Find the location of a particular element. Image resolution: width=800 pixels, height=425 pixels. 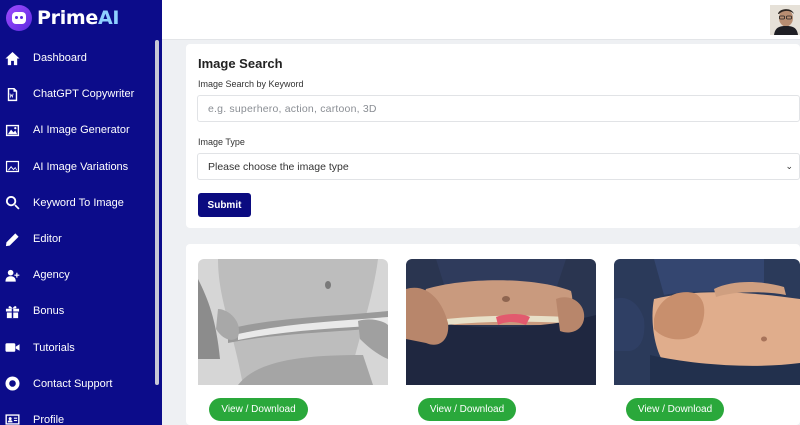

top-header is located at coordinates (481, 20).